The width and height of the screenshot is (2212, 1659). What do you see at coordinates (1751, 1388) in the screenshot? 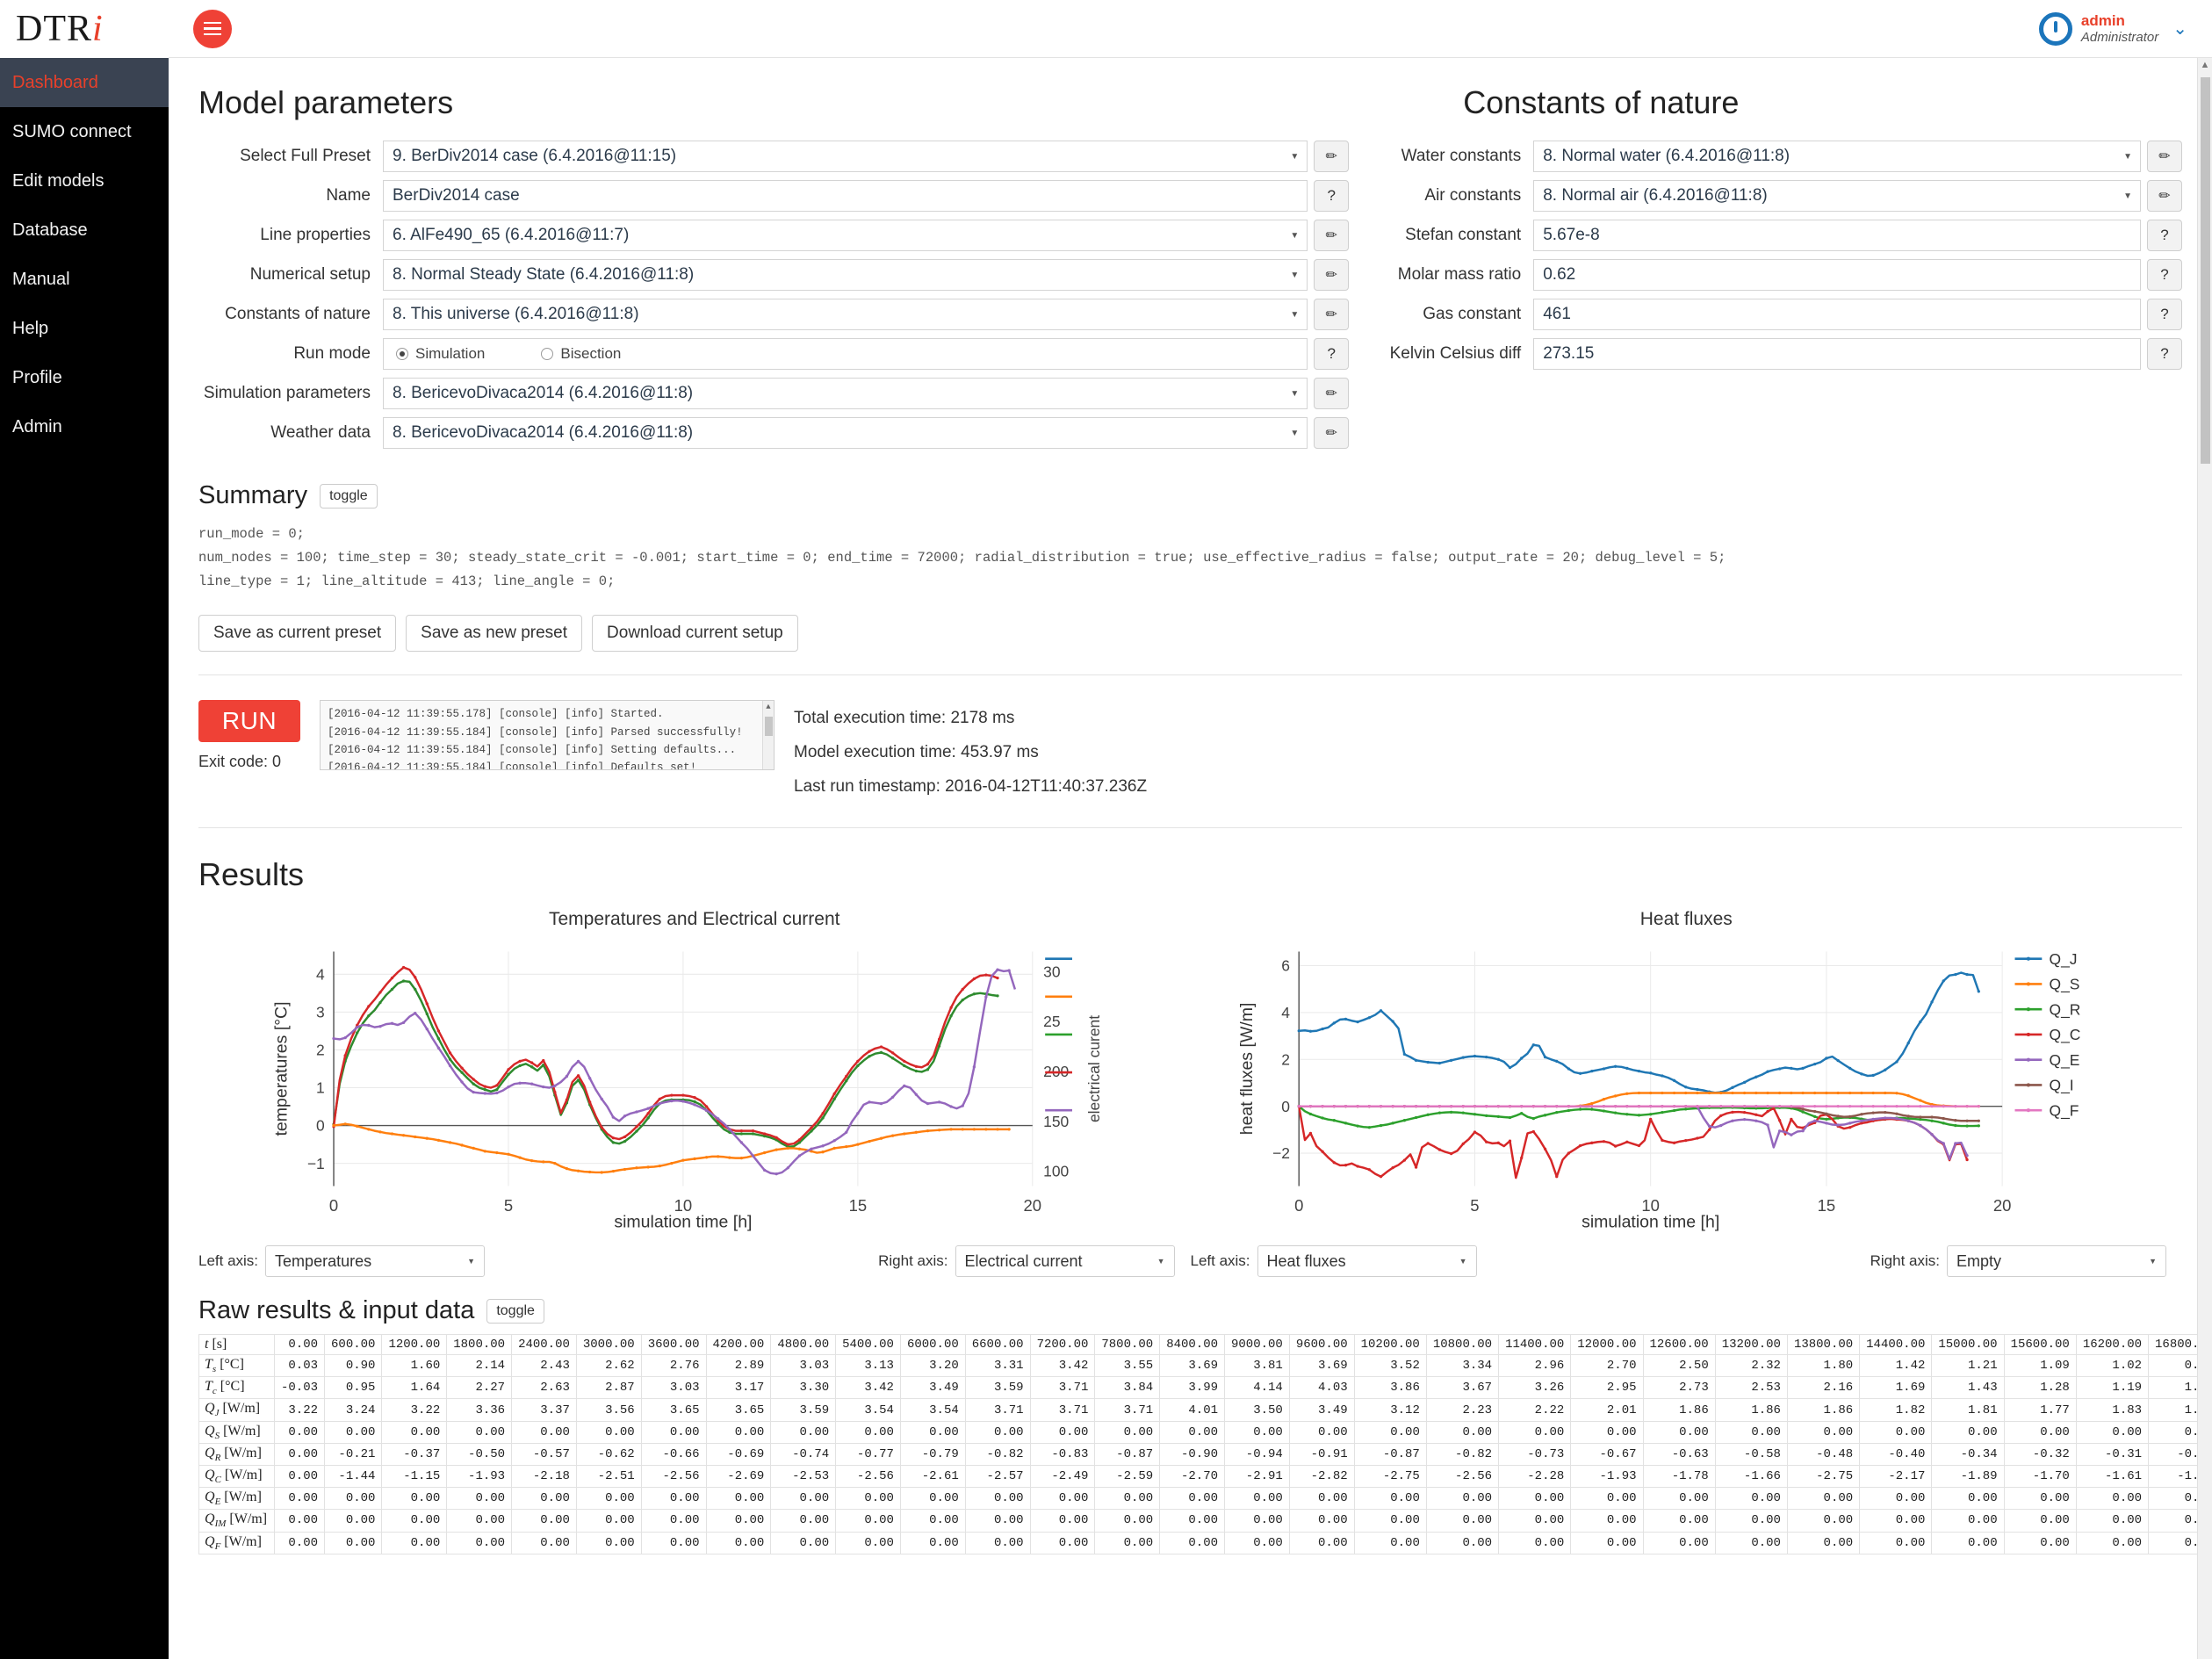
I see `table-cell: 2.53` at bounding box center [1751, 1388].